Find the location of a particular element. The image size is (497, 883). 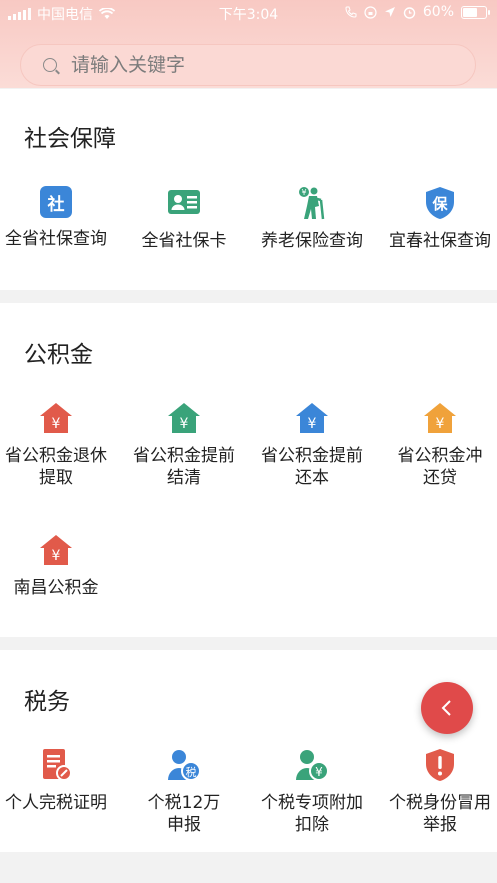

tax-document-icon is located at coordinates (56, 765).